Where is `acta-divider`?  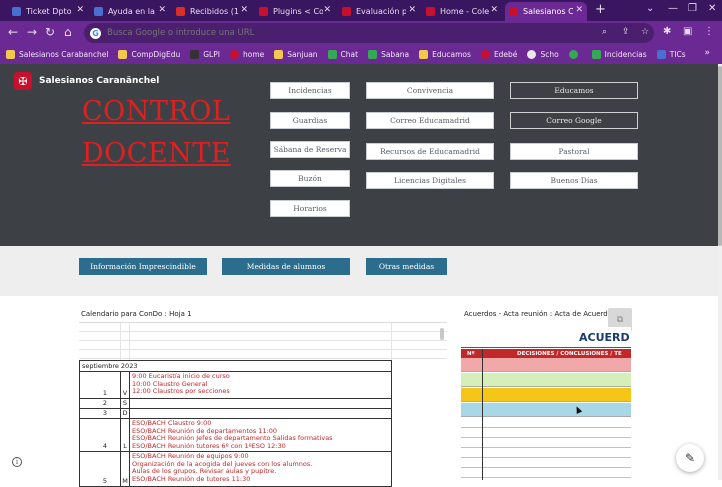
acta-divider is located at coordinates (546, 347).